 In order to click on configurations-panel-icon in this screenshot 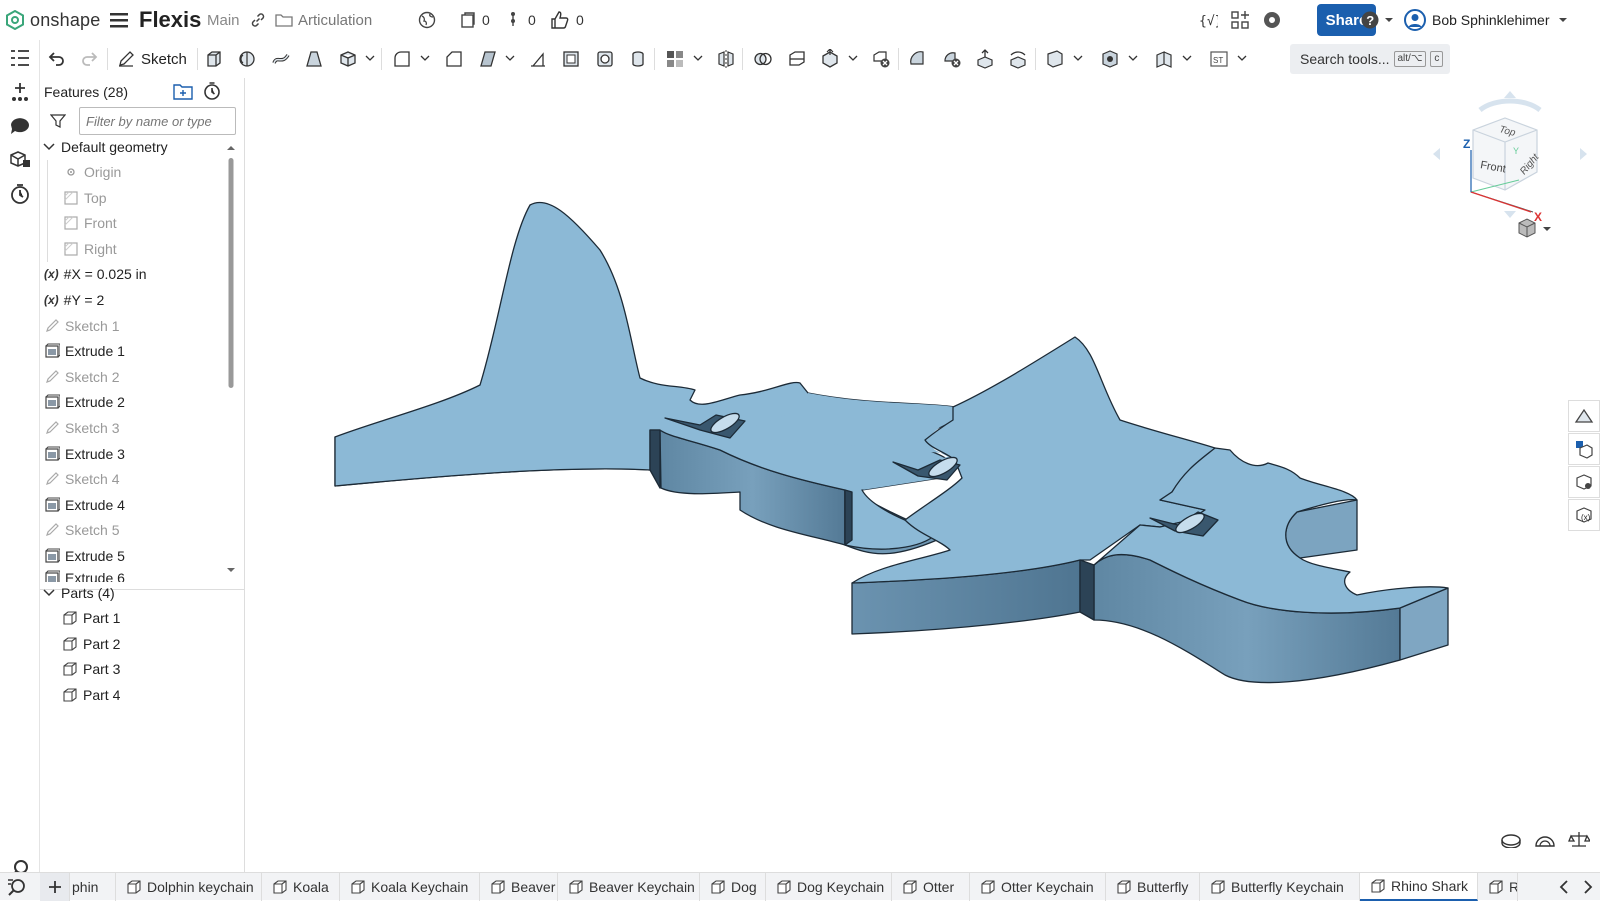, I will do `click(1584, 449)`.